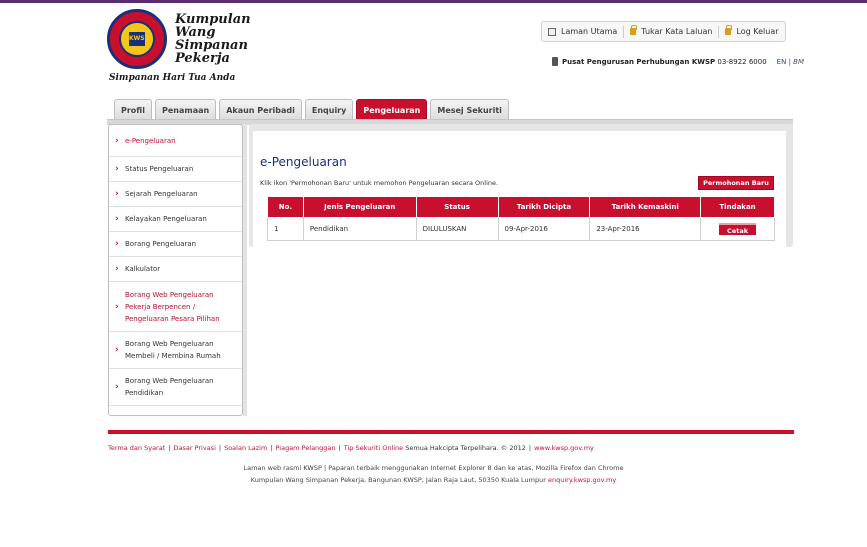 The width and height of the screenshot is (867, 547). Describe the element at coordinates (175, 219) in the screenshot. I see `sidebar-item-kelayakan-pengeluaran: Kelayakan Pengeluaran` at that location.